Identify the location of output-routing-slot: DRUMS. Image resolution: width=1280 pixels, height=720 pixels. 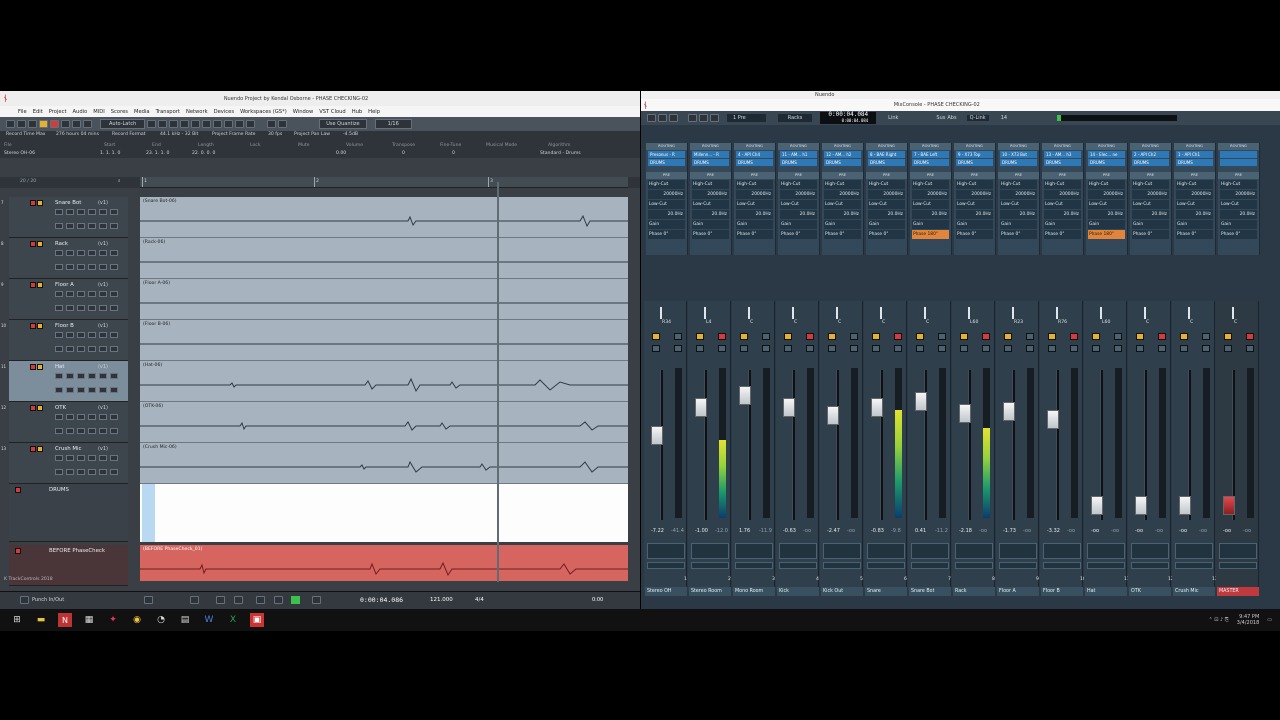
(710, 162).